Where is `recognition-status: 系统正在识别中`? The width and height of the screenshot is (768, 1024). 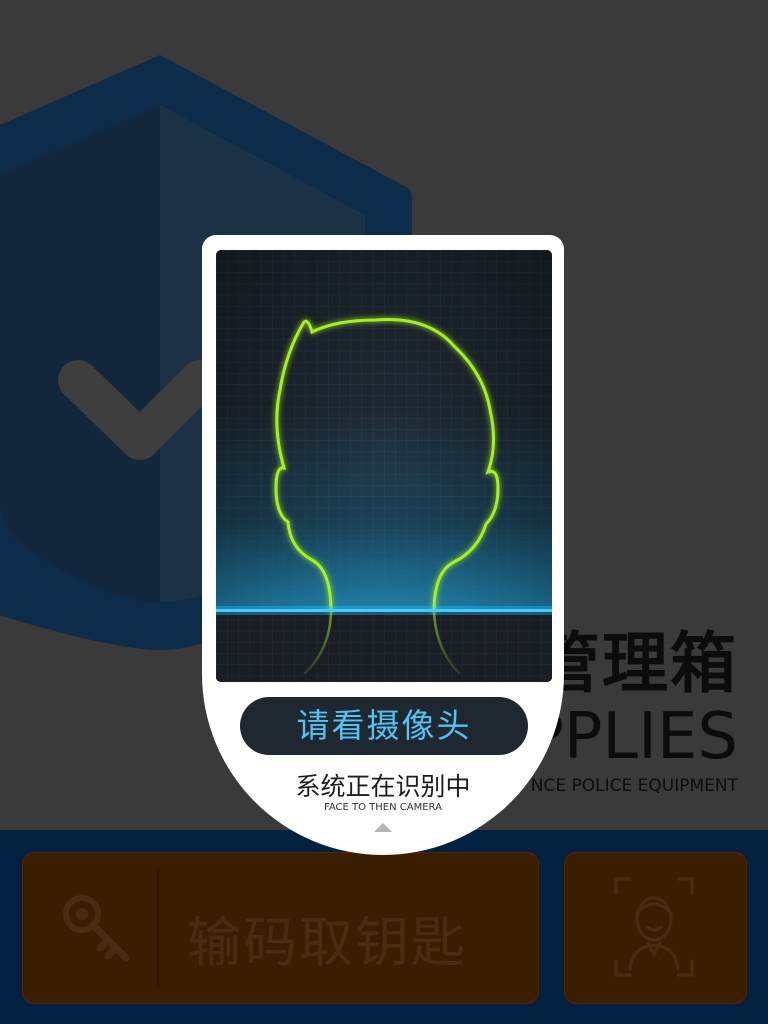
recognition-status: 系统正在识别中 is located at coordinates (383, 786).